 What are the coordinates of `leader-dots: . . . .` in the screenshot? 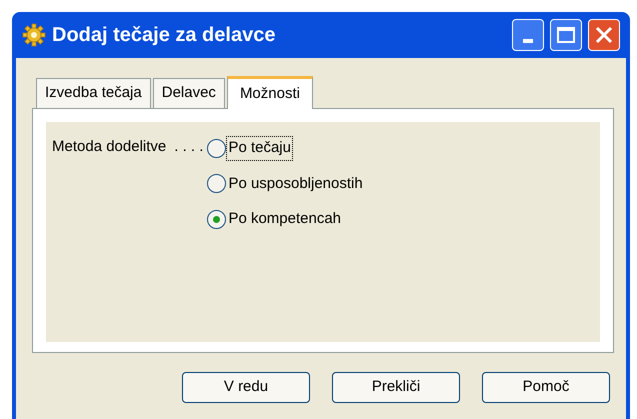 It's located at (189, 147).